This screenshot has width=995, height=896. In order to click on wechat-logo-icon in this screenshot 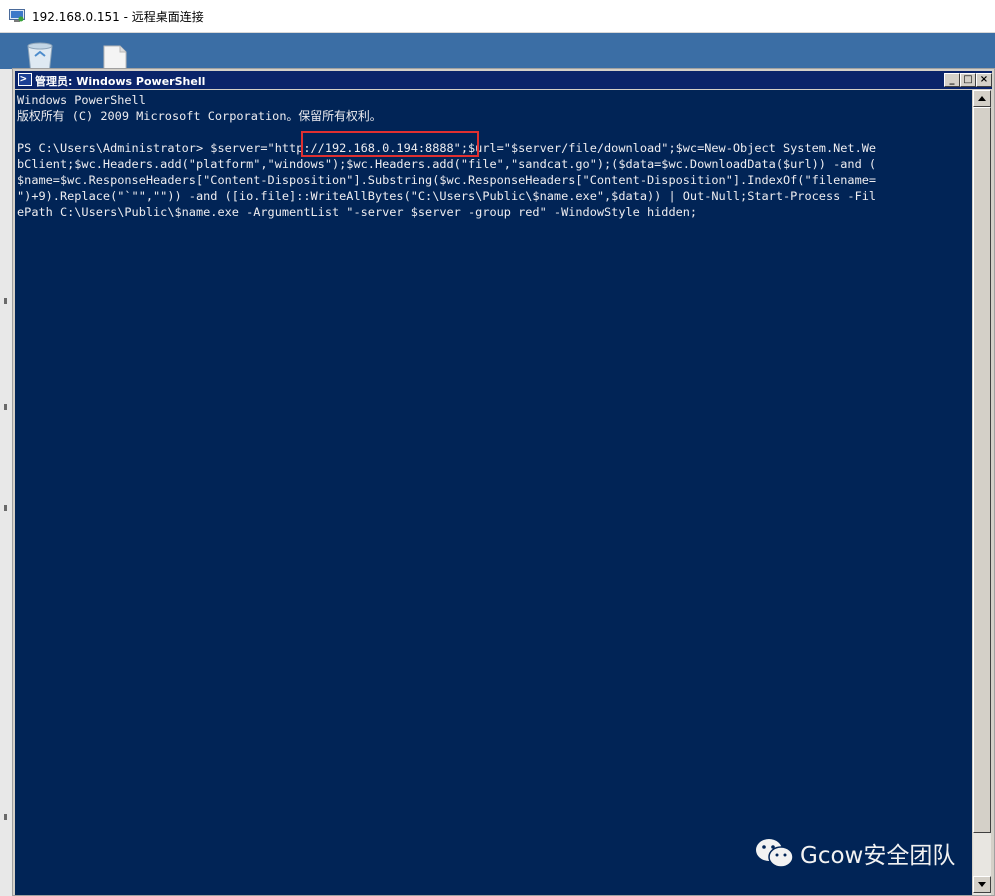, I will do `click(775, 853)`.